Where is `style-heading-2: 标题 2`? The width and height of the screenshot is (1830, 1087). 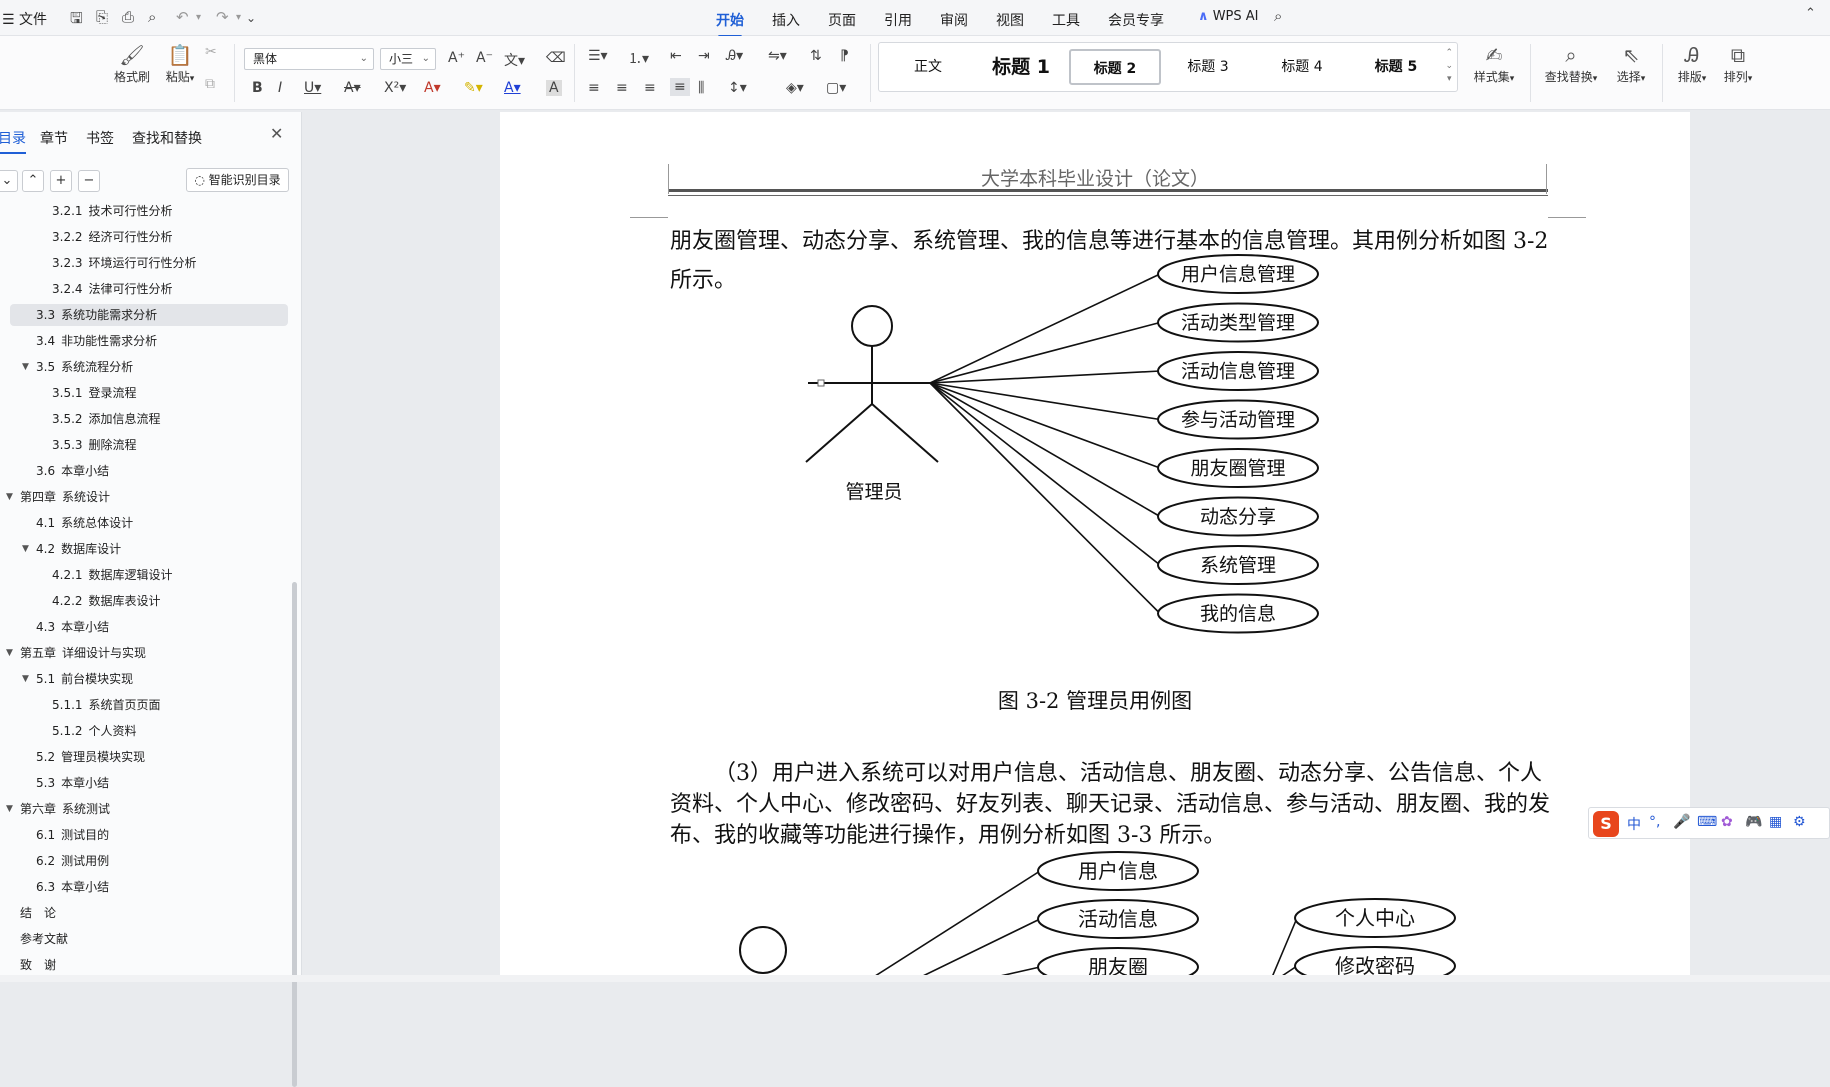 style-heading-2: 标题 2 is located at coordinates (1115, 67).